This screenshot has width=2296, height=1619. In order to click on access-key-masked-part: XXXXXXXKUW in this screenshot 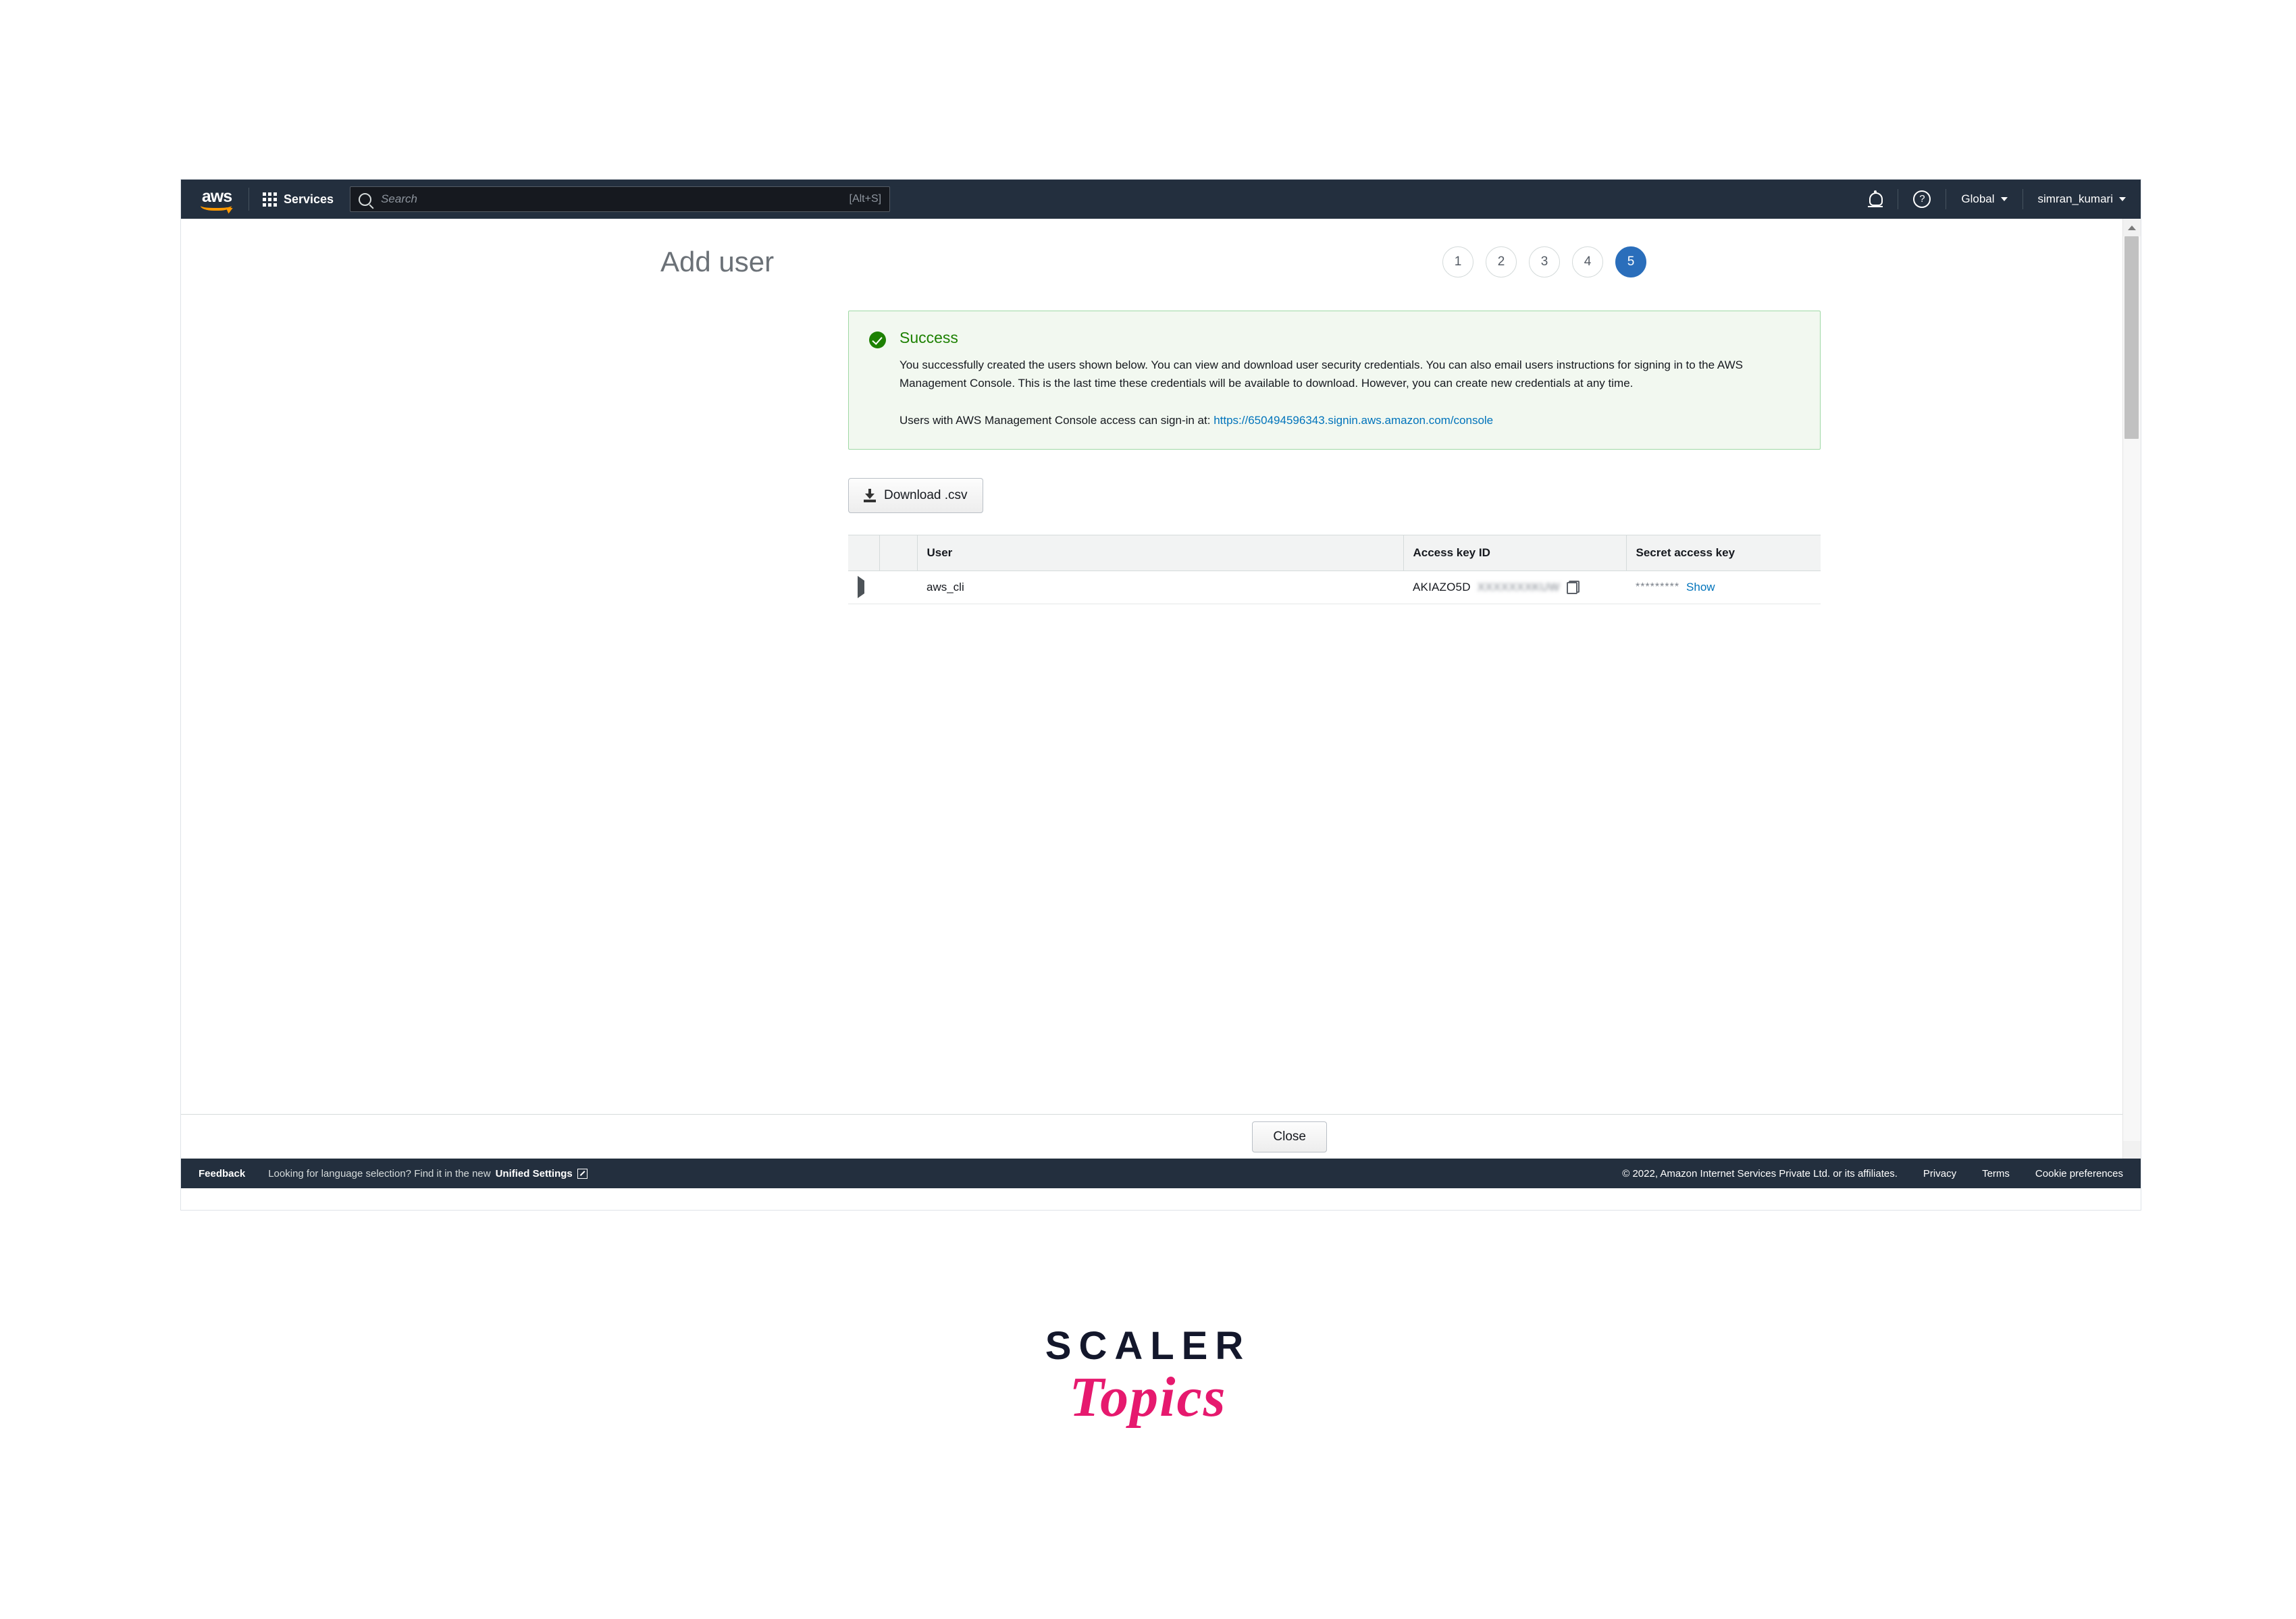, I will do `click(1518, 586)`.